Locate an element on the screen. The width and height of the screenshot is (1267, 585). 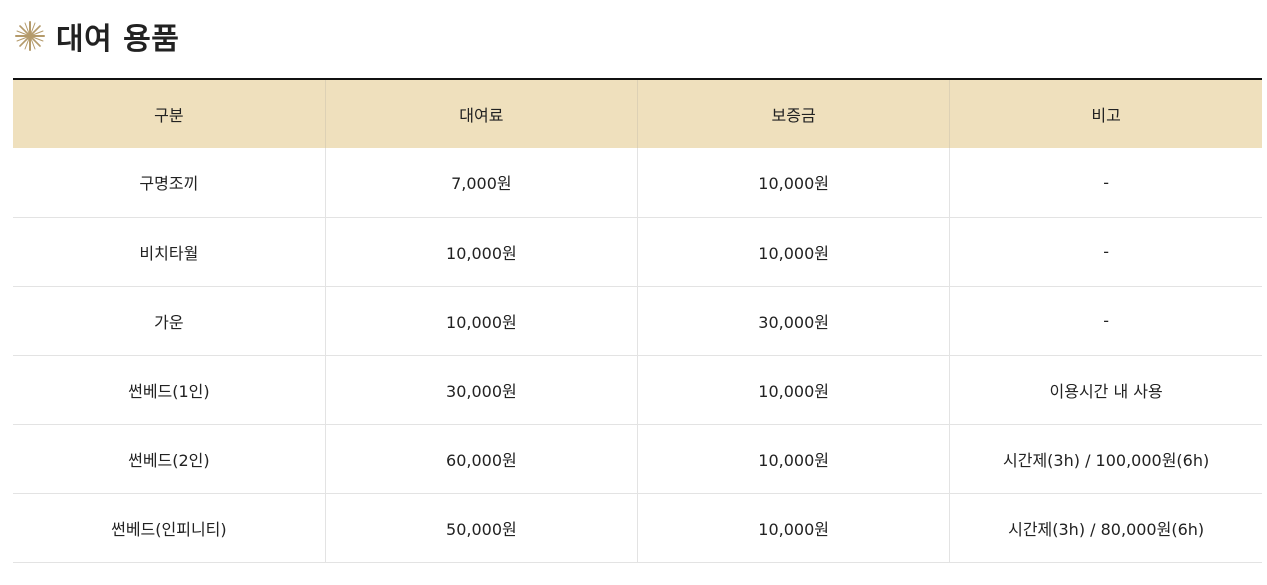
cell-deposit: 30,000원 is located at coordinates (793, 321).